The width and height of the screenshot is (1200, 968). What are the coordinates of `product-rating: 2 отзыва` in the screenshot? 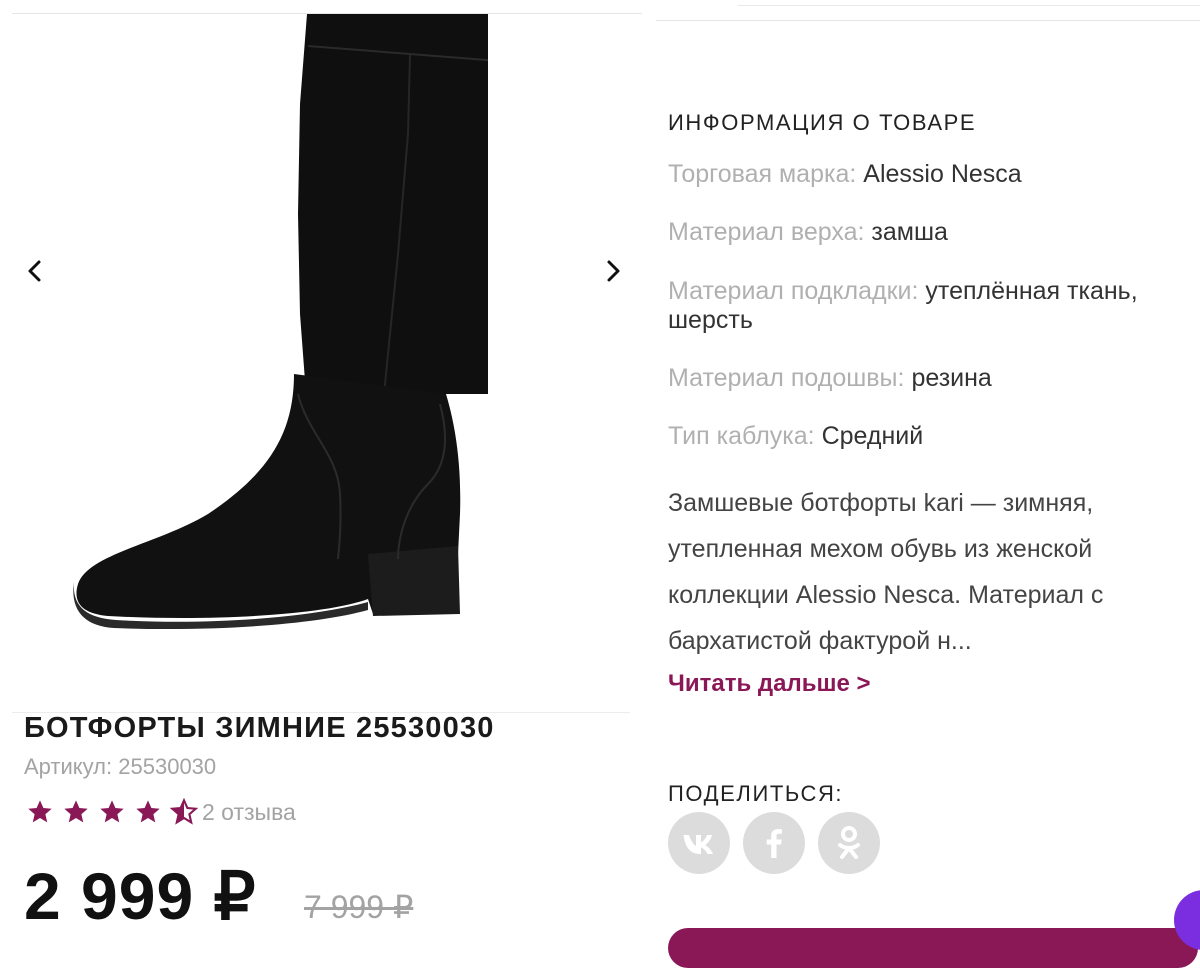 It's located at (161, 812).